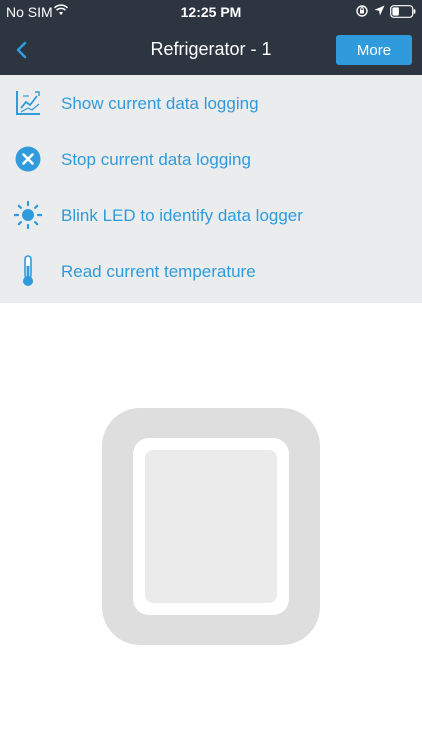 This screenshot has width=422, height=750. Describe the element at coordinates (182, 215) in the screenshot. I see `menu-item-label: Blink LED to identify data logger` at that location.